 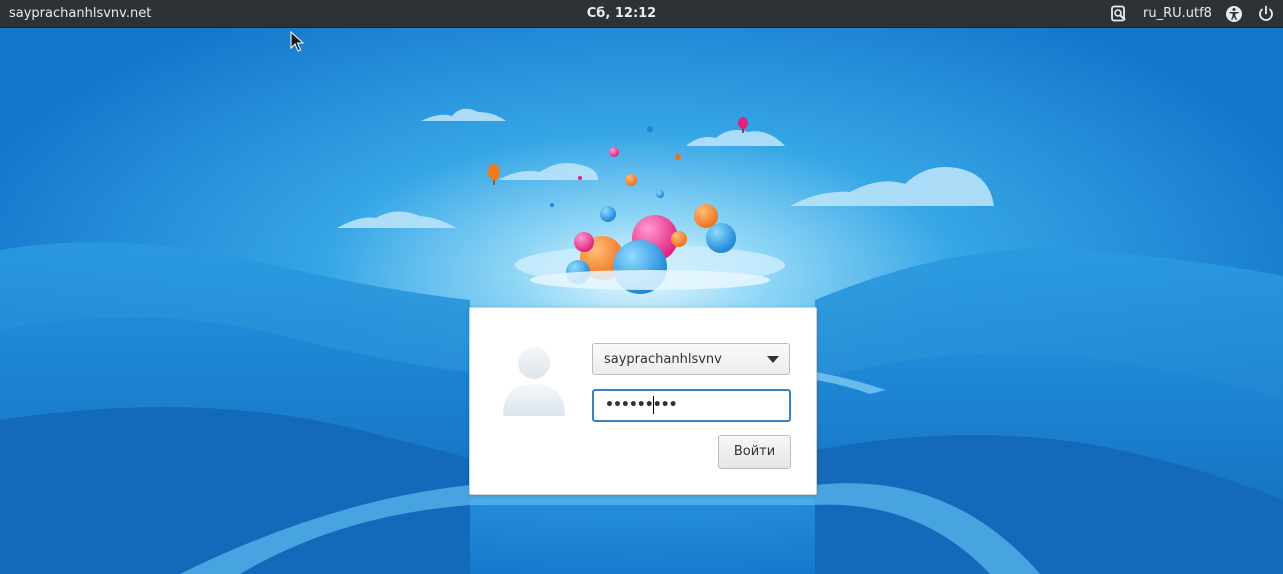 What do you see at coordinates (1266, 14) in the screenshot?
I see `power-icon` at bounding box center [1266, 14].